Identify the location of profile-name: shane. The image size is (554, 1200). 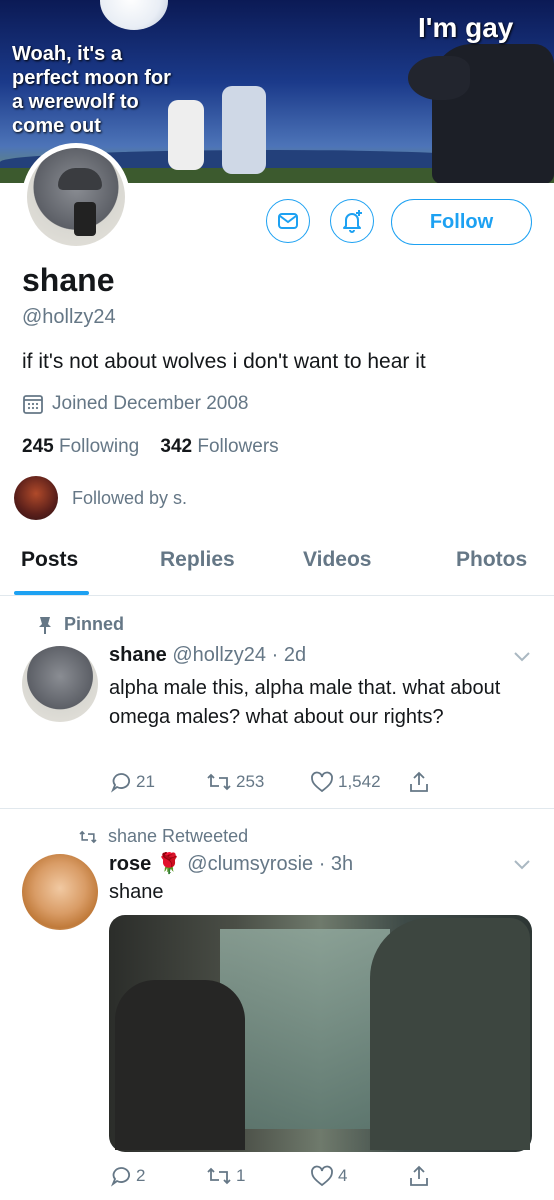
(68, 280).